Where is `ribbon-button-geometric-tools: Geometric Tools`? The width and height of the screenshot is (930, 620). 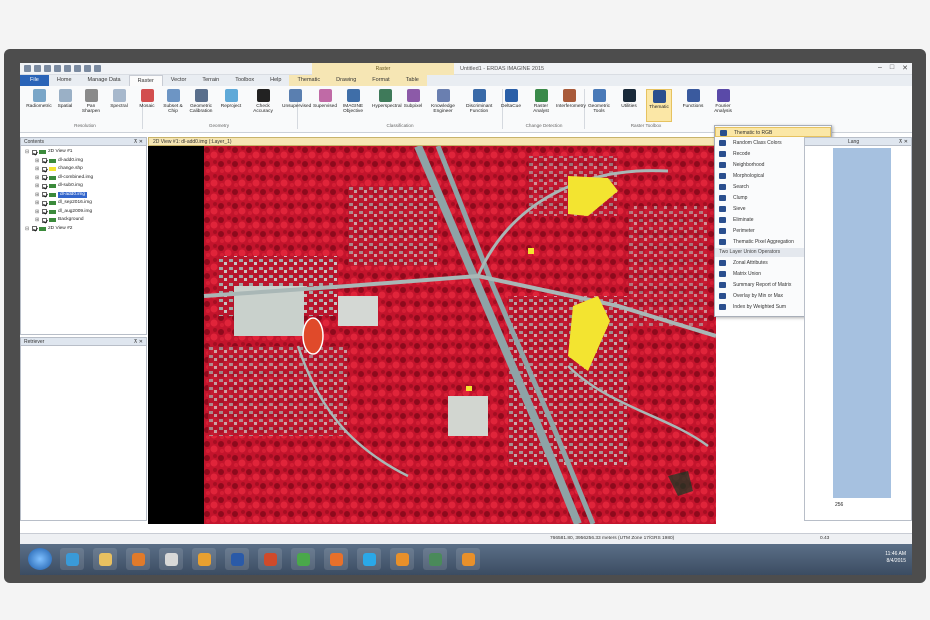
ribbon-button-geometric-tools: Geometric Tools is located at coordinates (599, 101).